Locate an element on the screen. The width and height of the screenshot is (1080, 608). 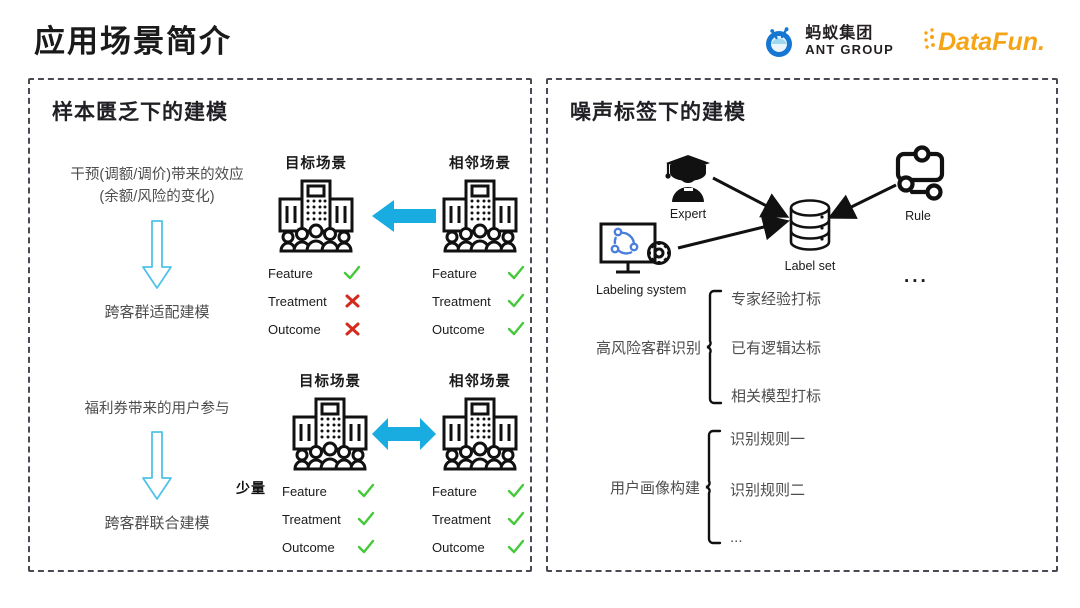
graduate-expert-icon is located at coordinates (688, 177).